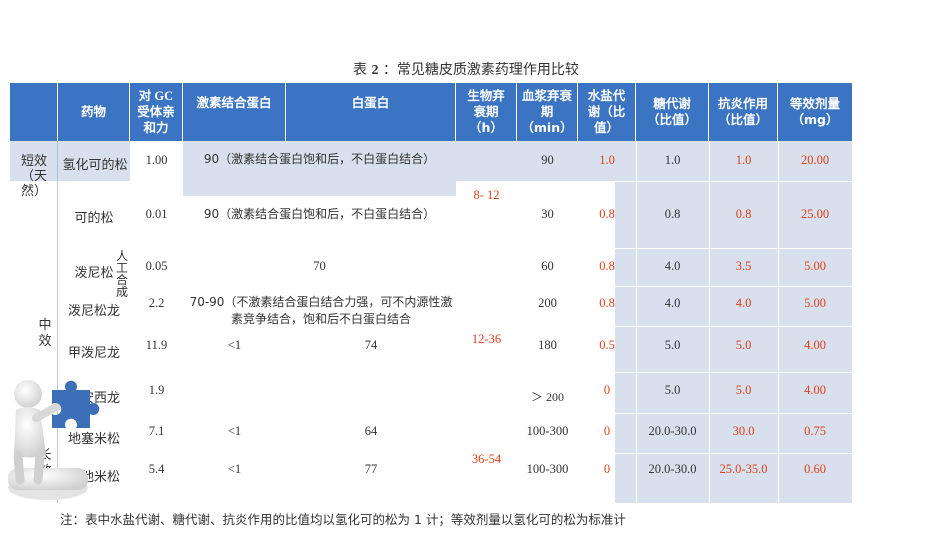 This screenshot has width=950, height=535. I want to click on gc-affinity: 11.9, so click(156, 345).